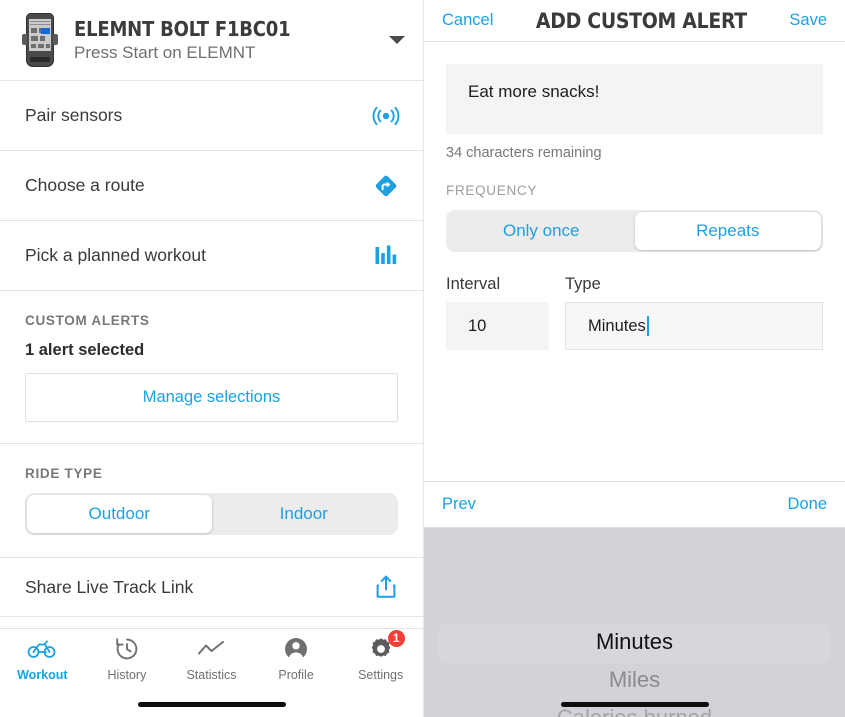 This screenshot has width=845, height=717. I want to click on frequency-segmented-control: Only once Repeats, so click(634, 231).